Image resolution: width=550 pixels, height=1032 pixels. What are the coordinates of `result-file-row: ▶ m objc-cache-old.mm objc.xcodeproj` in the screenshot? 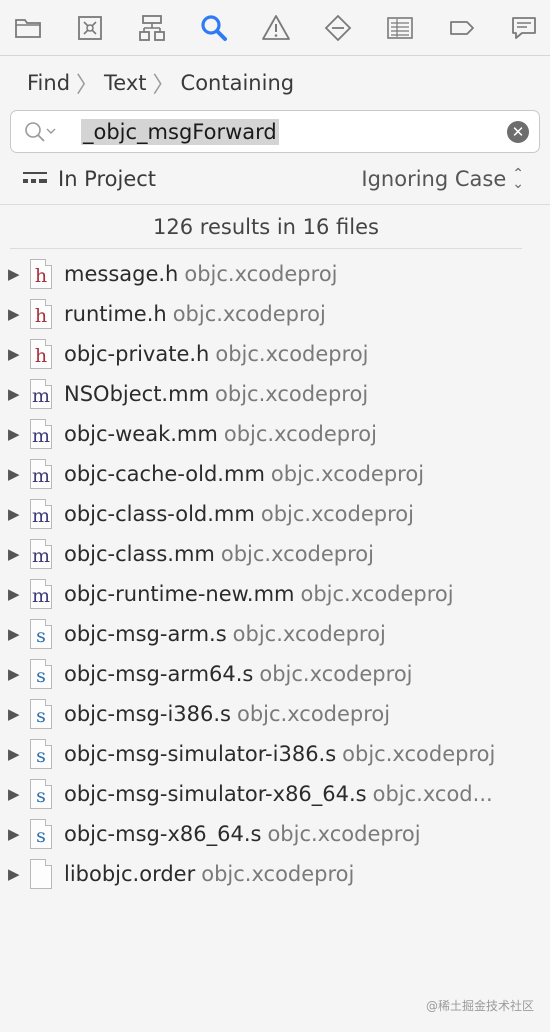 It's located at (275, 474).